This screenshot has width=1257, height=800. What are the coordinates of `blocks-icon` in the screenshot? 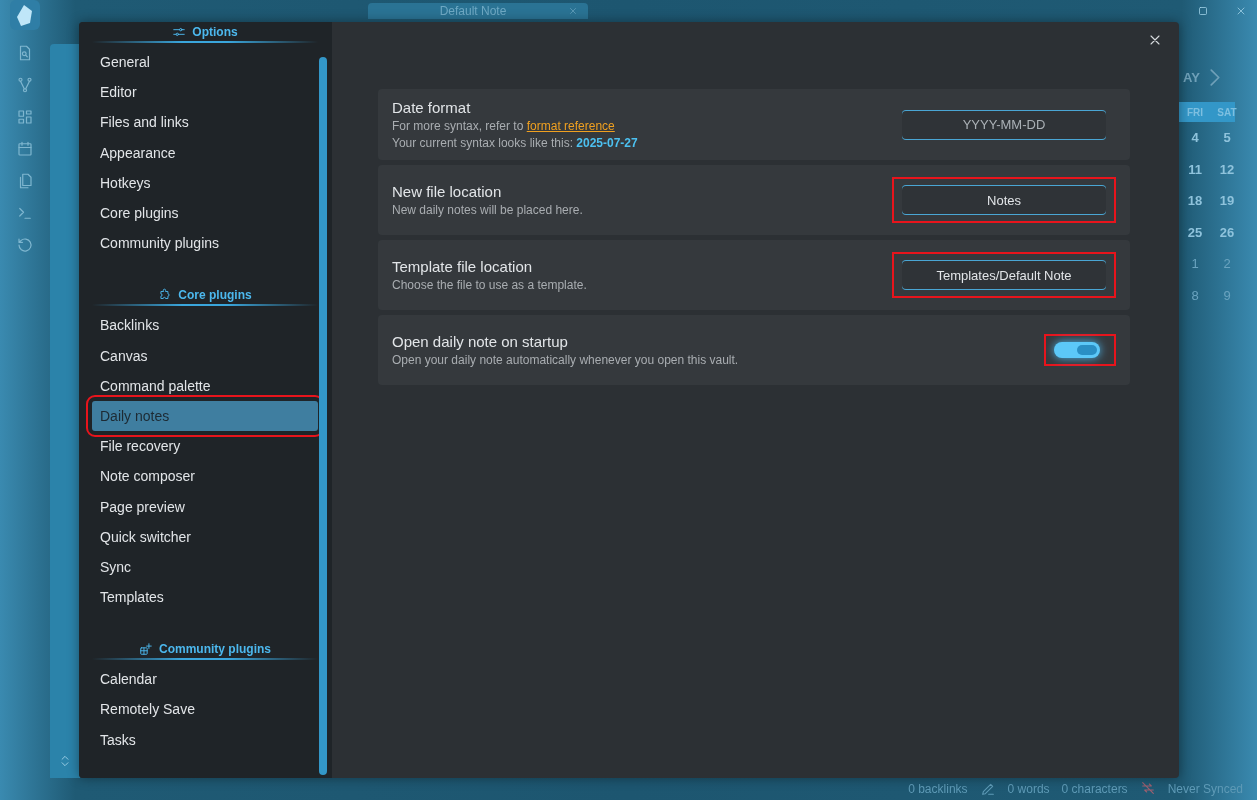 It's located at (146, 648).